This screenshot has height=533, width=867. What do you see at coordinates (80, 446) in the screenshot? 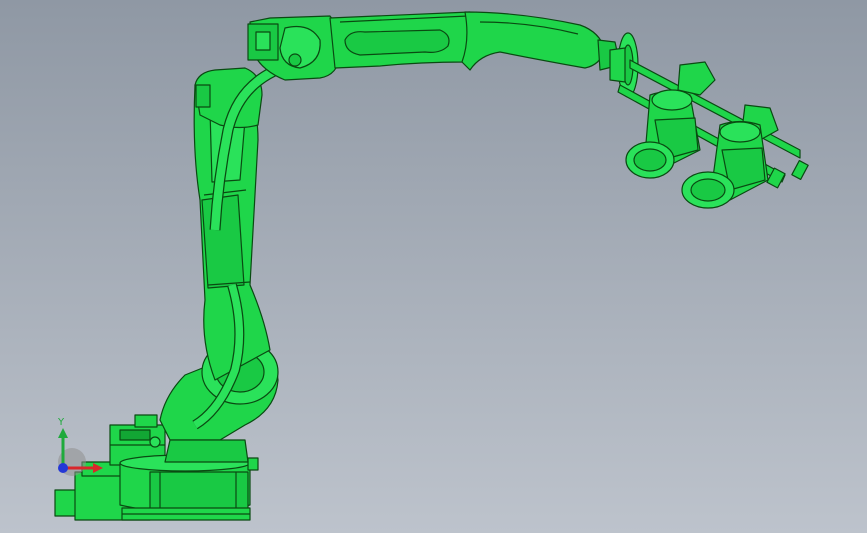
I see `coordinate-triad: Y` at bounding box center [80, 446].